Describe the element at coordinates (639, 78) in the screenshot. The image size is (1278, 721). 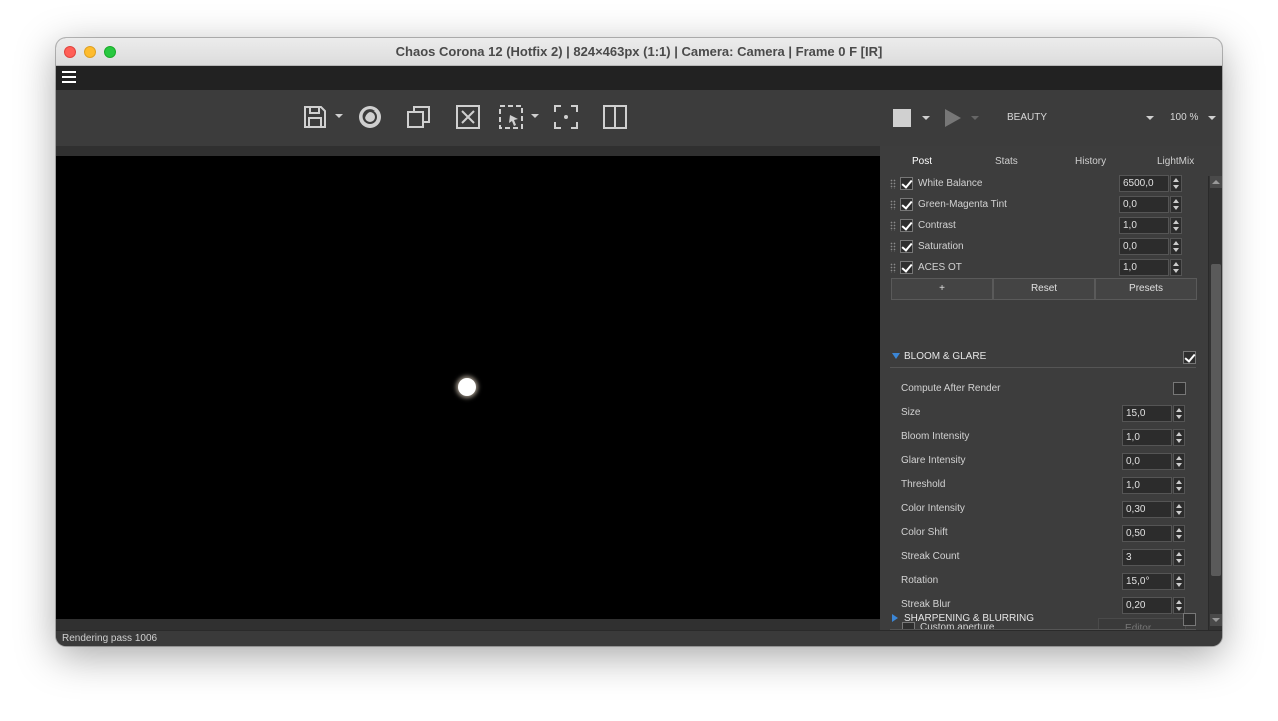
I see `menu-bar` at that location.